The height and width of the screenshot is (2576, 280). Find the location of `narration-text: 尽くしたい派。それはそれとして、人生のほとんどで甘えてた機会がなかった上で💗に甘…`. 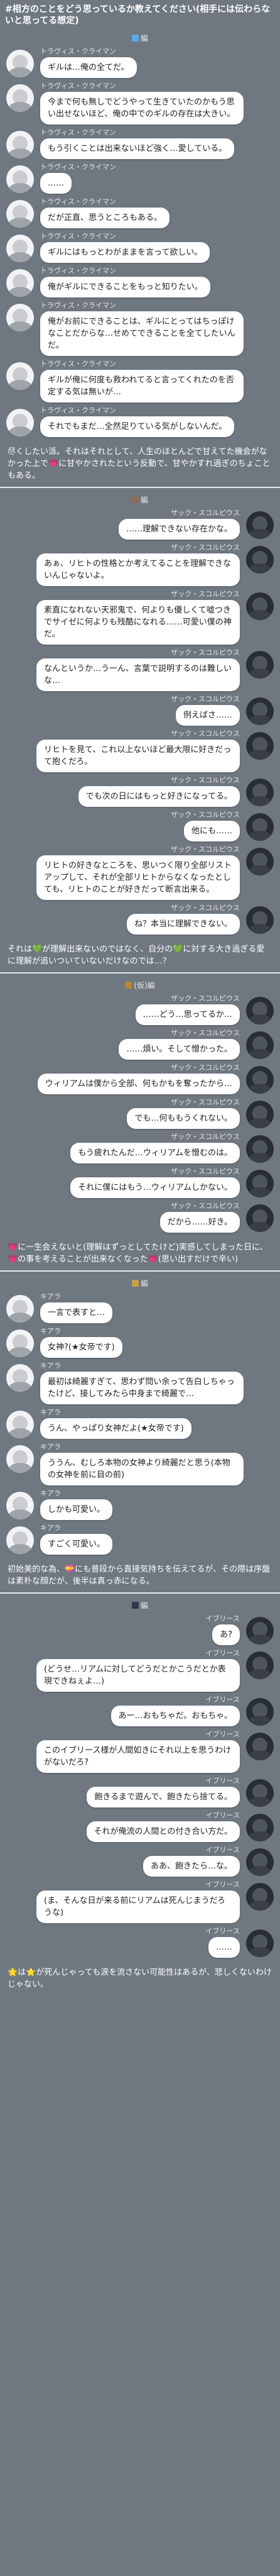

narration-text: 尽くしたい派。それはそれとして、人生のほとんどで甘えてた機会がなかった上で💗に甘… is located at coordinates (139, 463).